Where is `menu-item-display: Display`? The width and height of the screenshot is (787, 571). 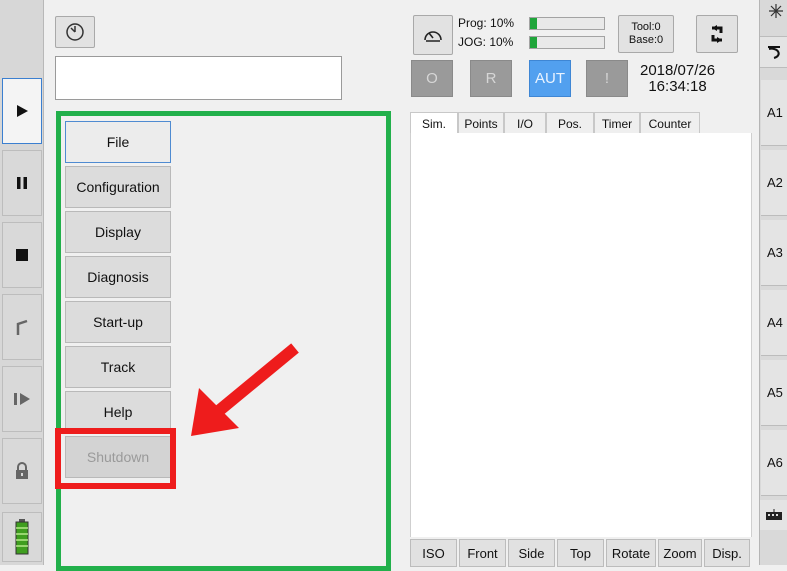 menu-item-display: Display is located at coordinates (118, 232).